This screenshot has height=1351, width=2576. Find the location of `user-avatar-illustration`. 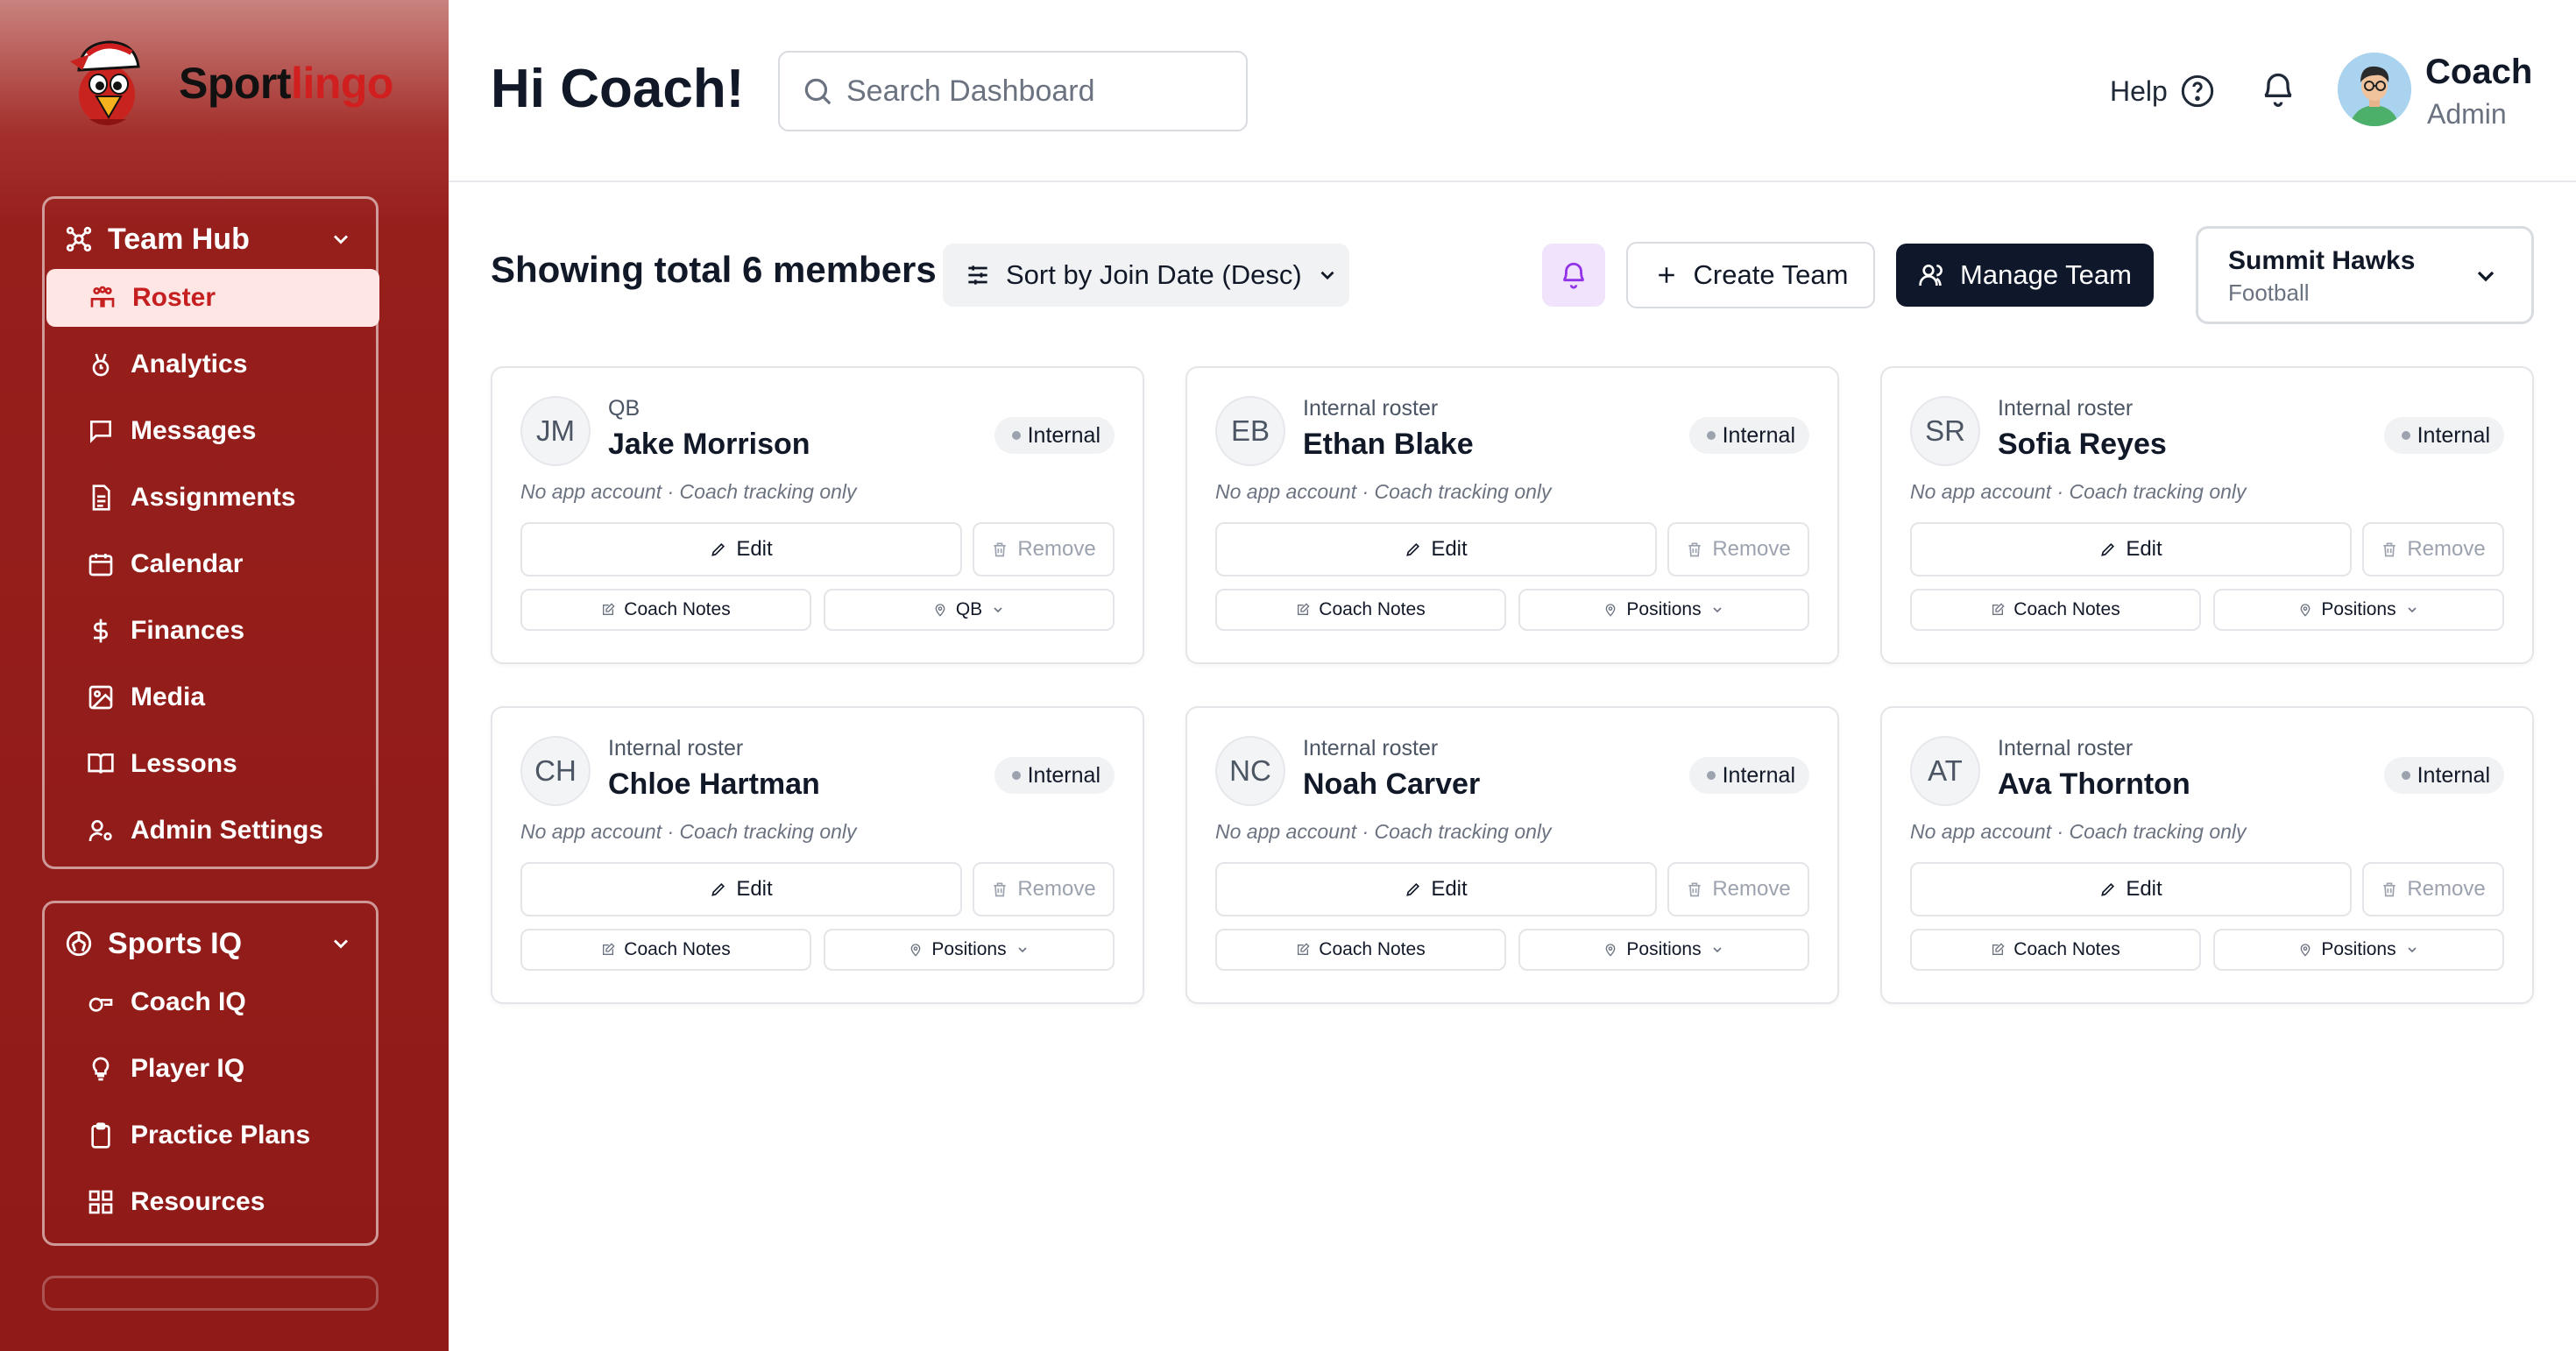

user-avatar-illustration is located at coordinates (2374, 89).